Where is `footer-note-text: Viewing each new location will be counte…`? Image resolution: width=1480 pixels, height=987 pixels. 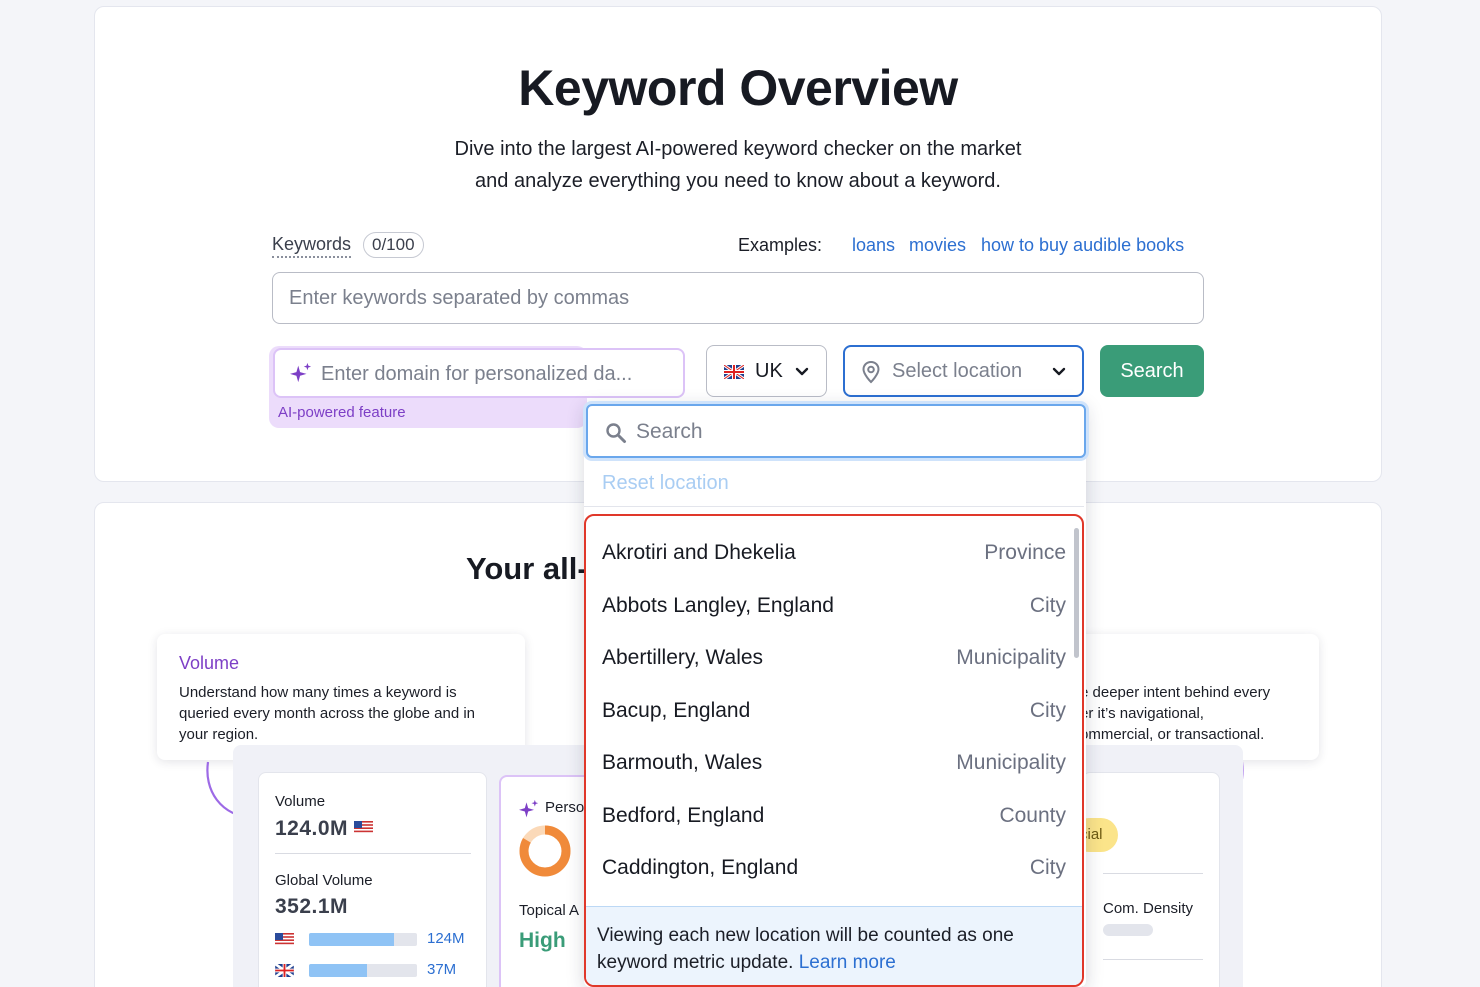
footer-note-text: Viewing each new location will be counte… is located at coordinates (832, 949).